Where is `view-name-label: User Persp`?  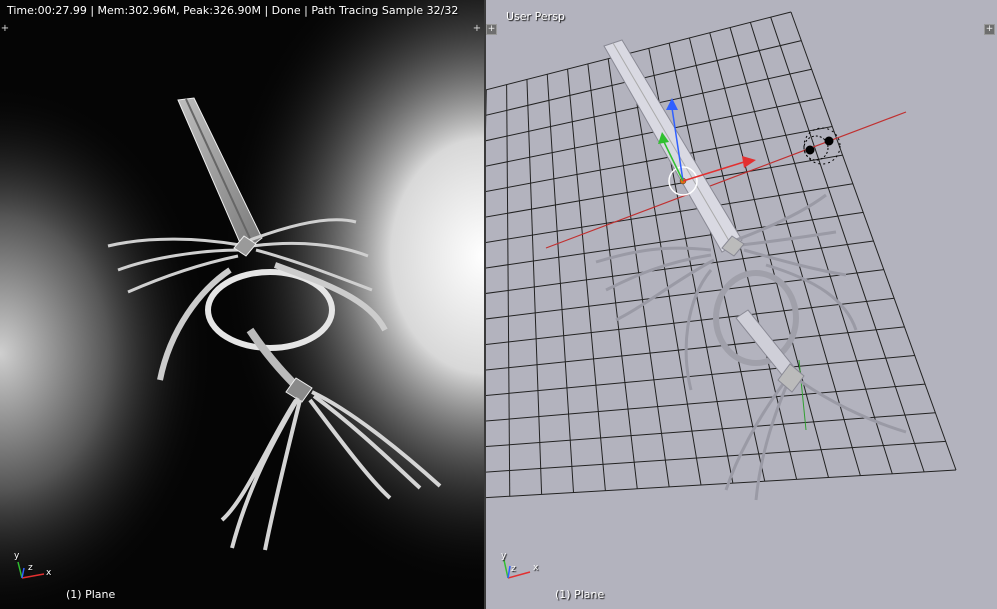
view-name-label: User Persp is located at coordinates (535, 16).